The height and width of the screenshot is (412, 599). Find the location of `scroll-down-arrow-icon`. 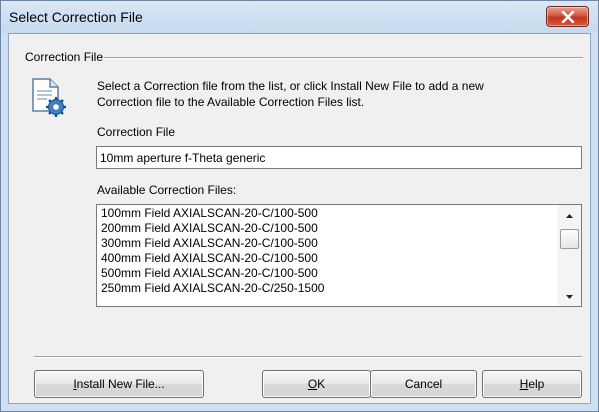

scroll-down-arrow-icon is located at coordinates (569, 297).